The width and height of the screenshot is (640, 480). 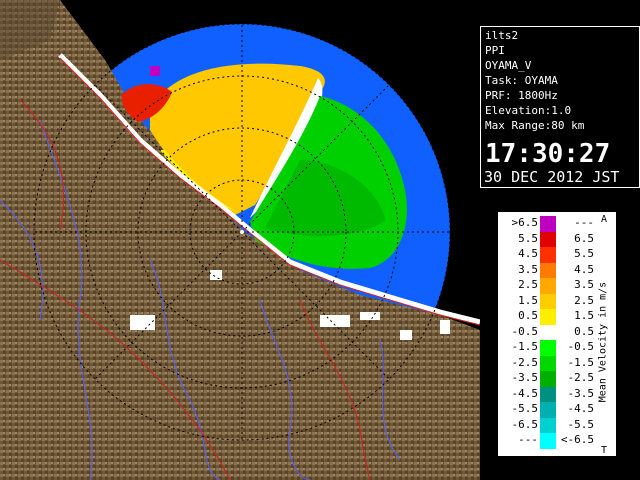 What do you see at coordinates (577, 439) in the screenshot?
I see `legend-row-upper: <-6.5` at bounding box center [577, 439].